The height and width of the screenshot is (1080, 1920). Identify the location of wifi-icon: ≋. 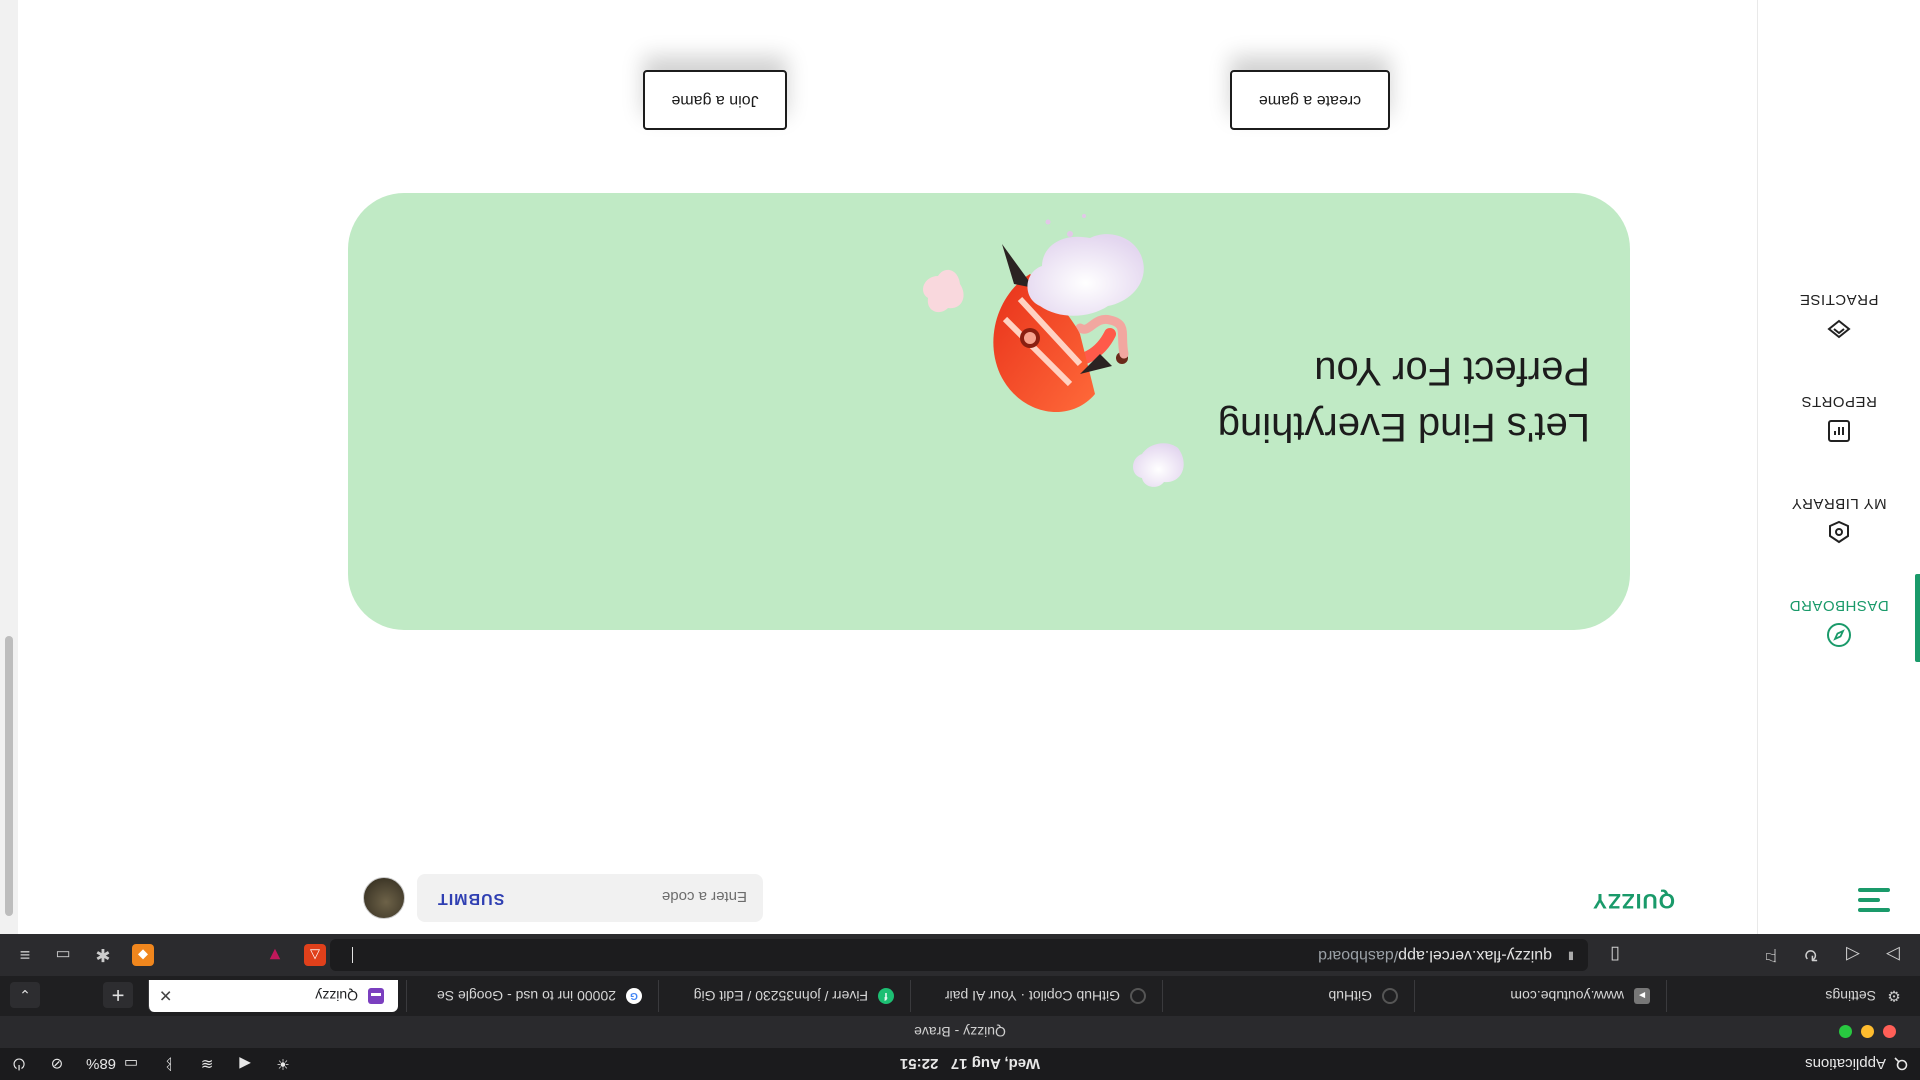
(207, 1064).